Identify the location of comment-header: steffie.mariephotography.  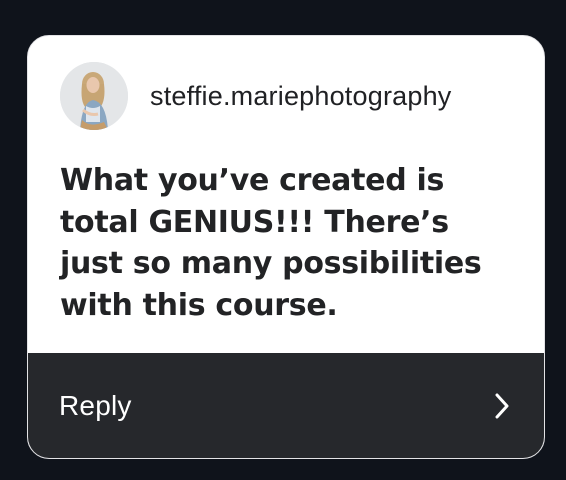
(255, 96).